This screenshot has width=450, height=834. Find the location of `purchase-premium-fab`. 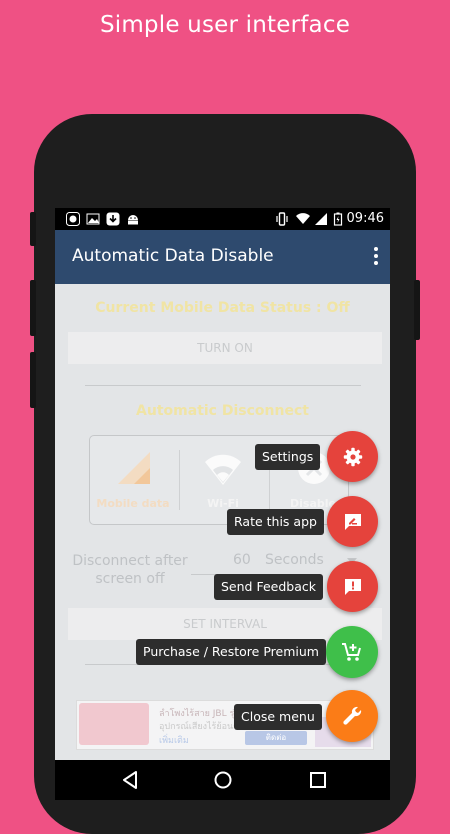

purchase-premium-fab is located at coordinates (352, 652).